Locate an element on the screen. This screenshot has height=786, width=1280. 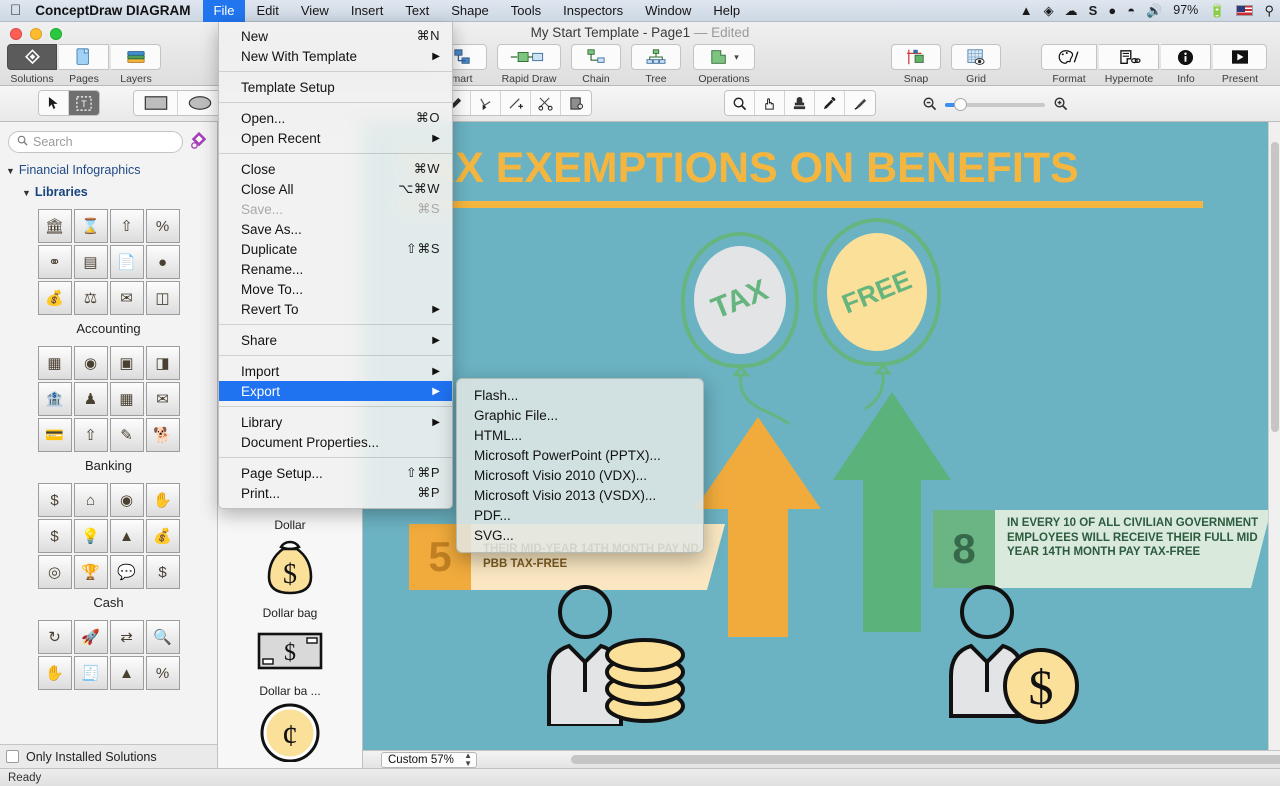
receipt-icon: 🧾 is located at coordinates (90, 673).